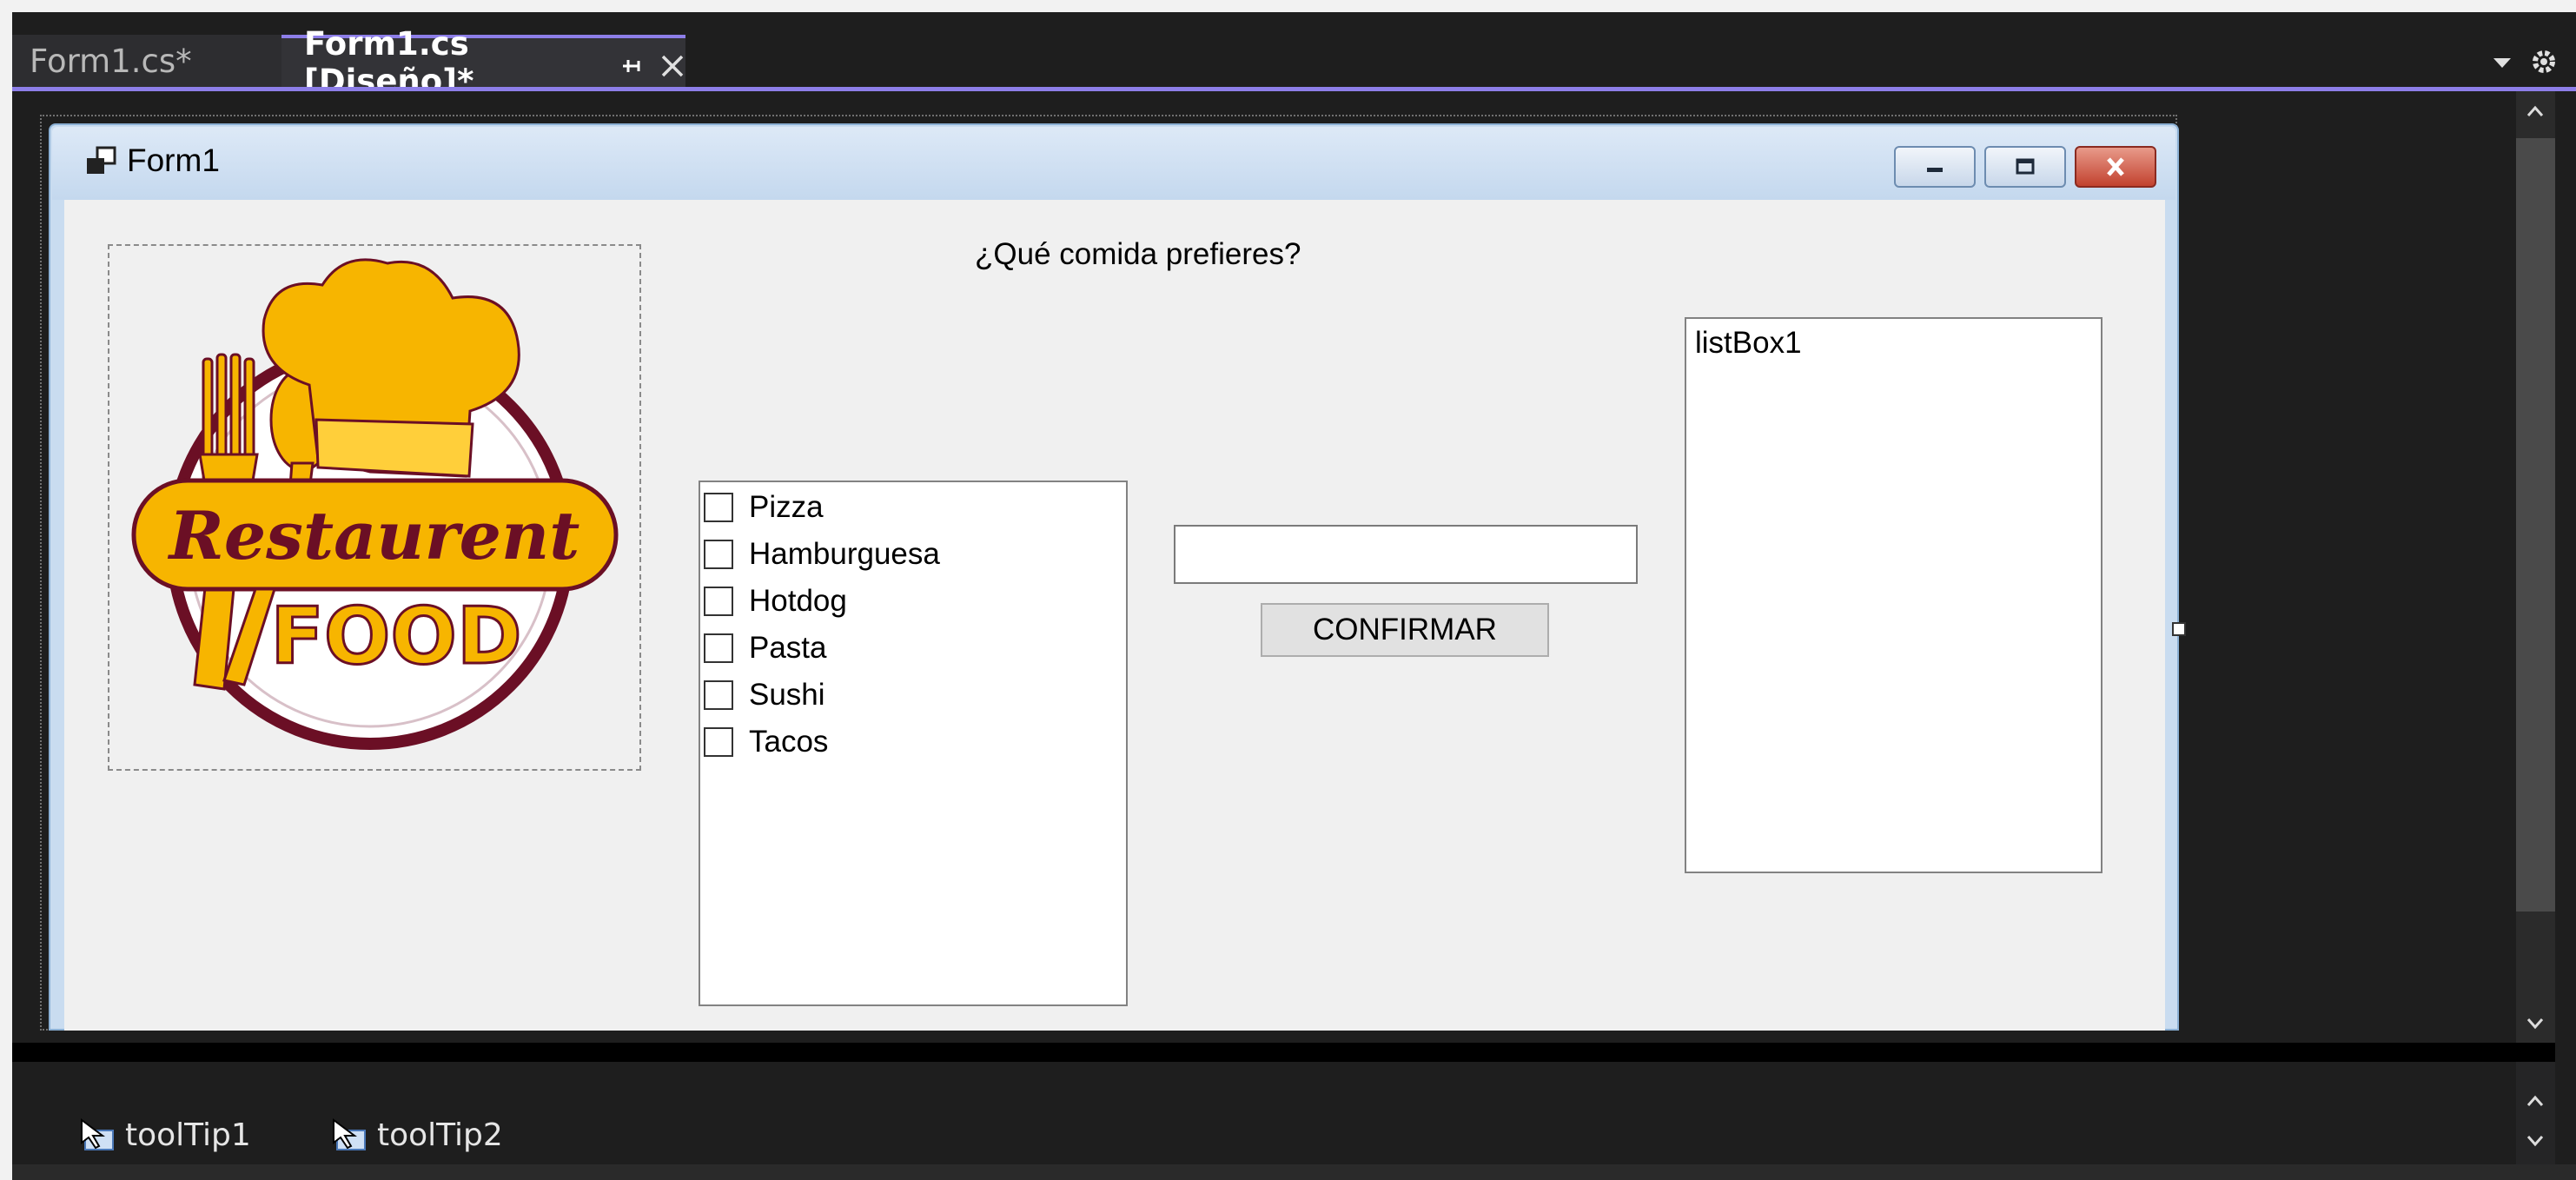 This screenshot has height=1180, width=2576. I want to click on pin-icon, so click(630, 63).